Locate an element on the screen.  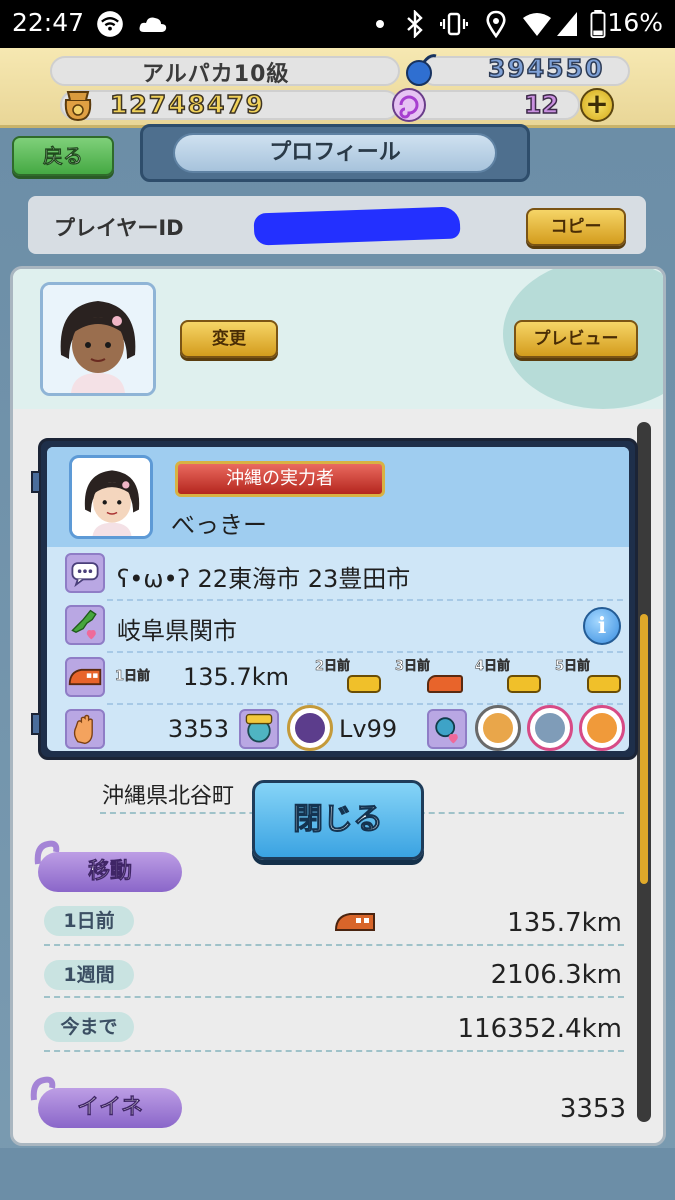
japan-map-icon is located at coordinates (85, 625).